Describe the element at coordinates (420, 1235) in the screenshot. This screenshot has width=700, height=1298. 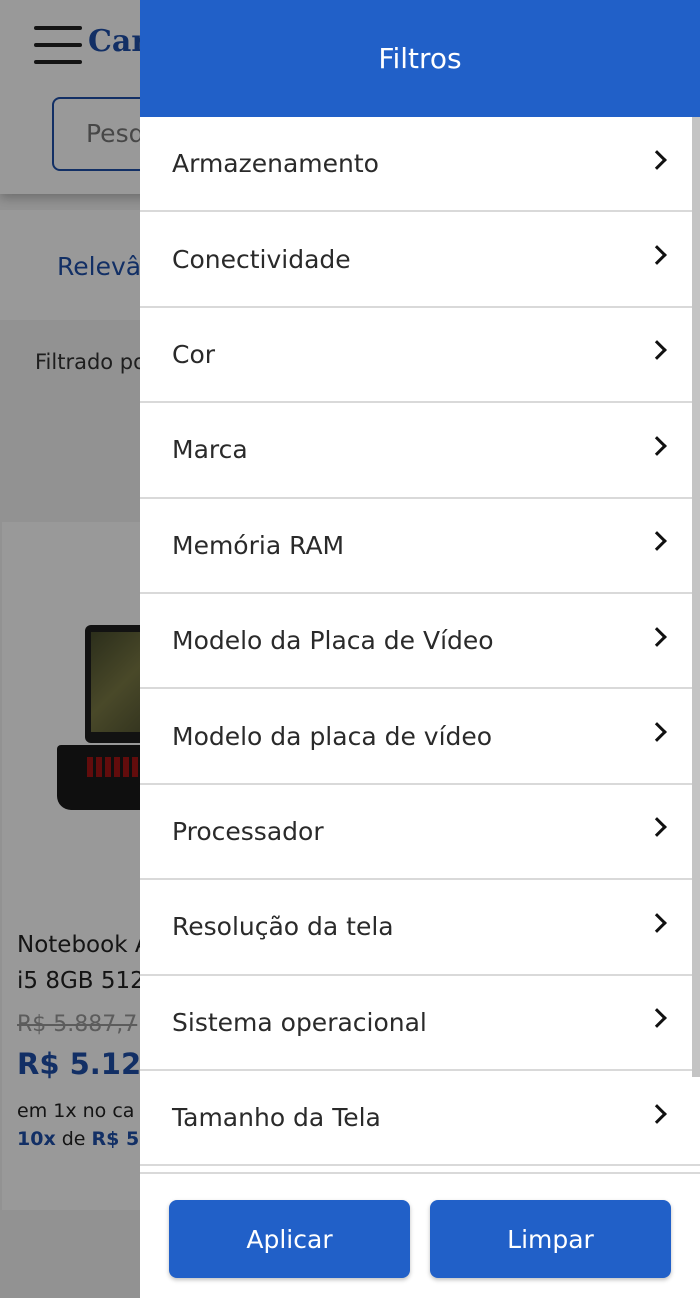
I see `drawer-footer: Aplicar Limpar` at that location.